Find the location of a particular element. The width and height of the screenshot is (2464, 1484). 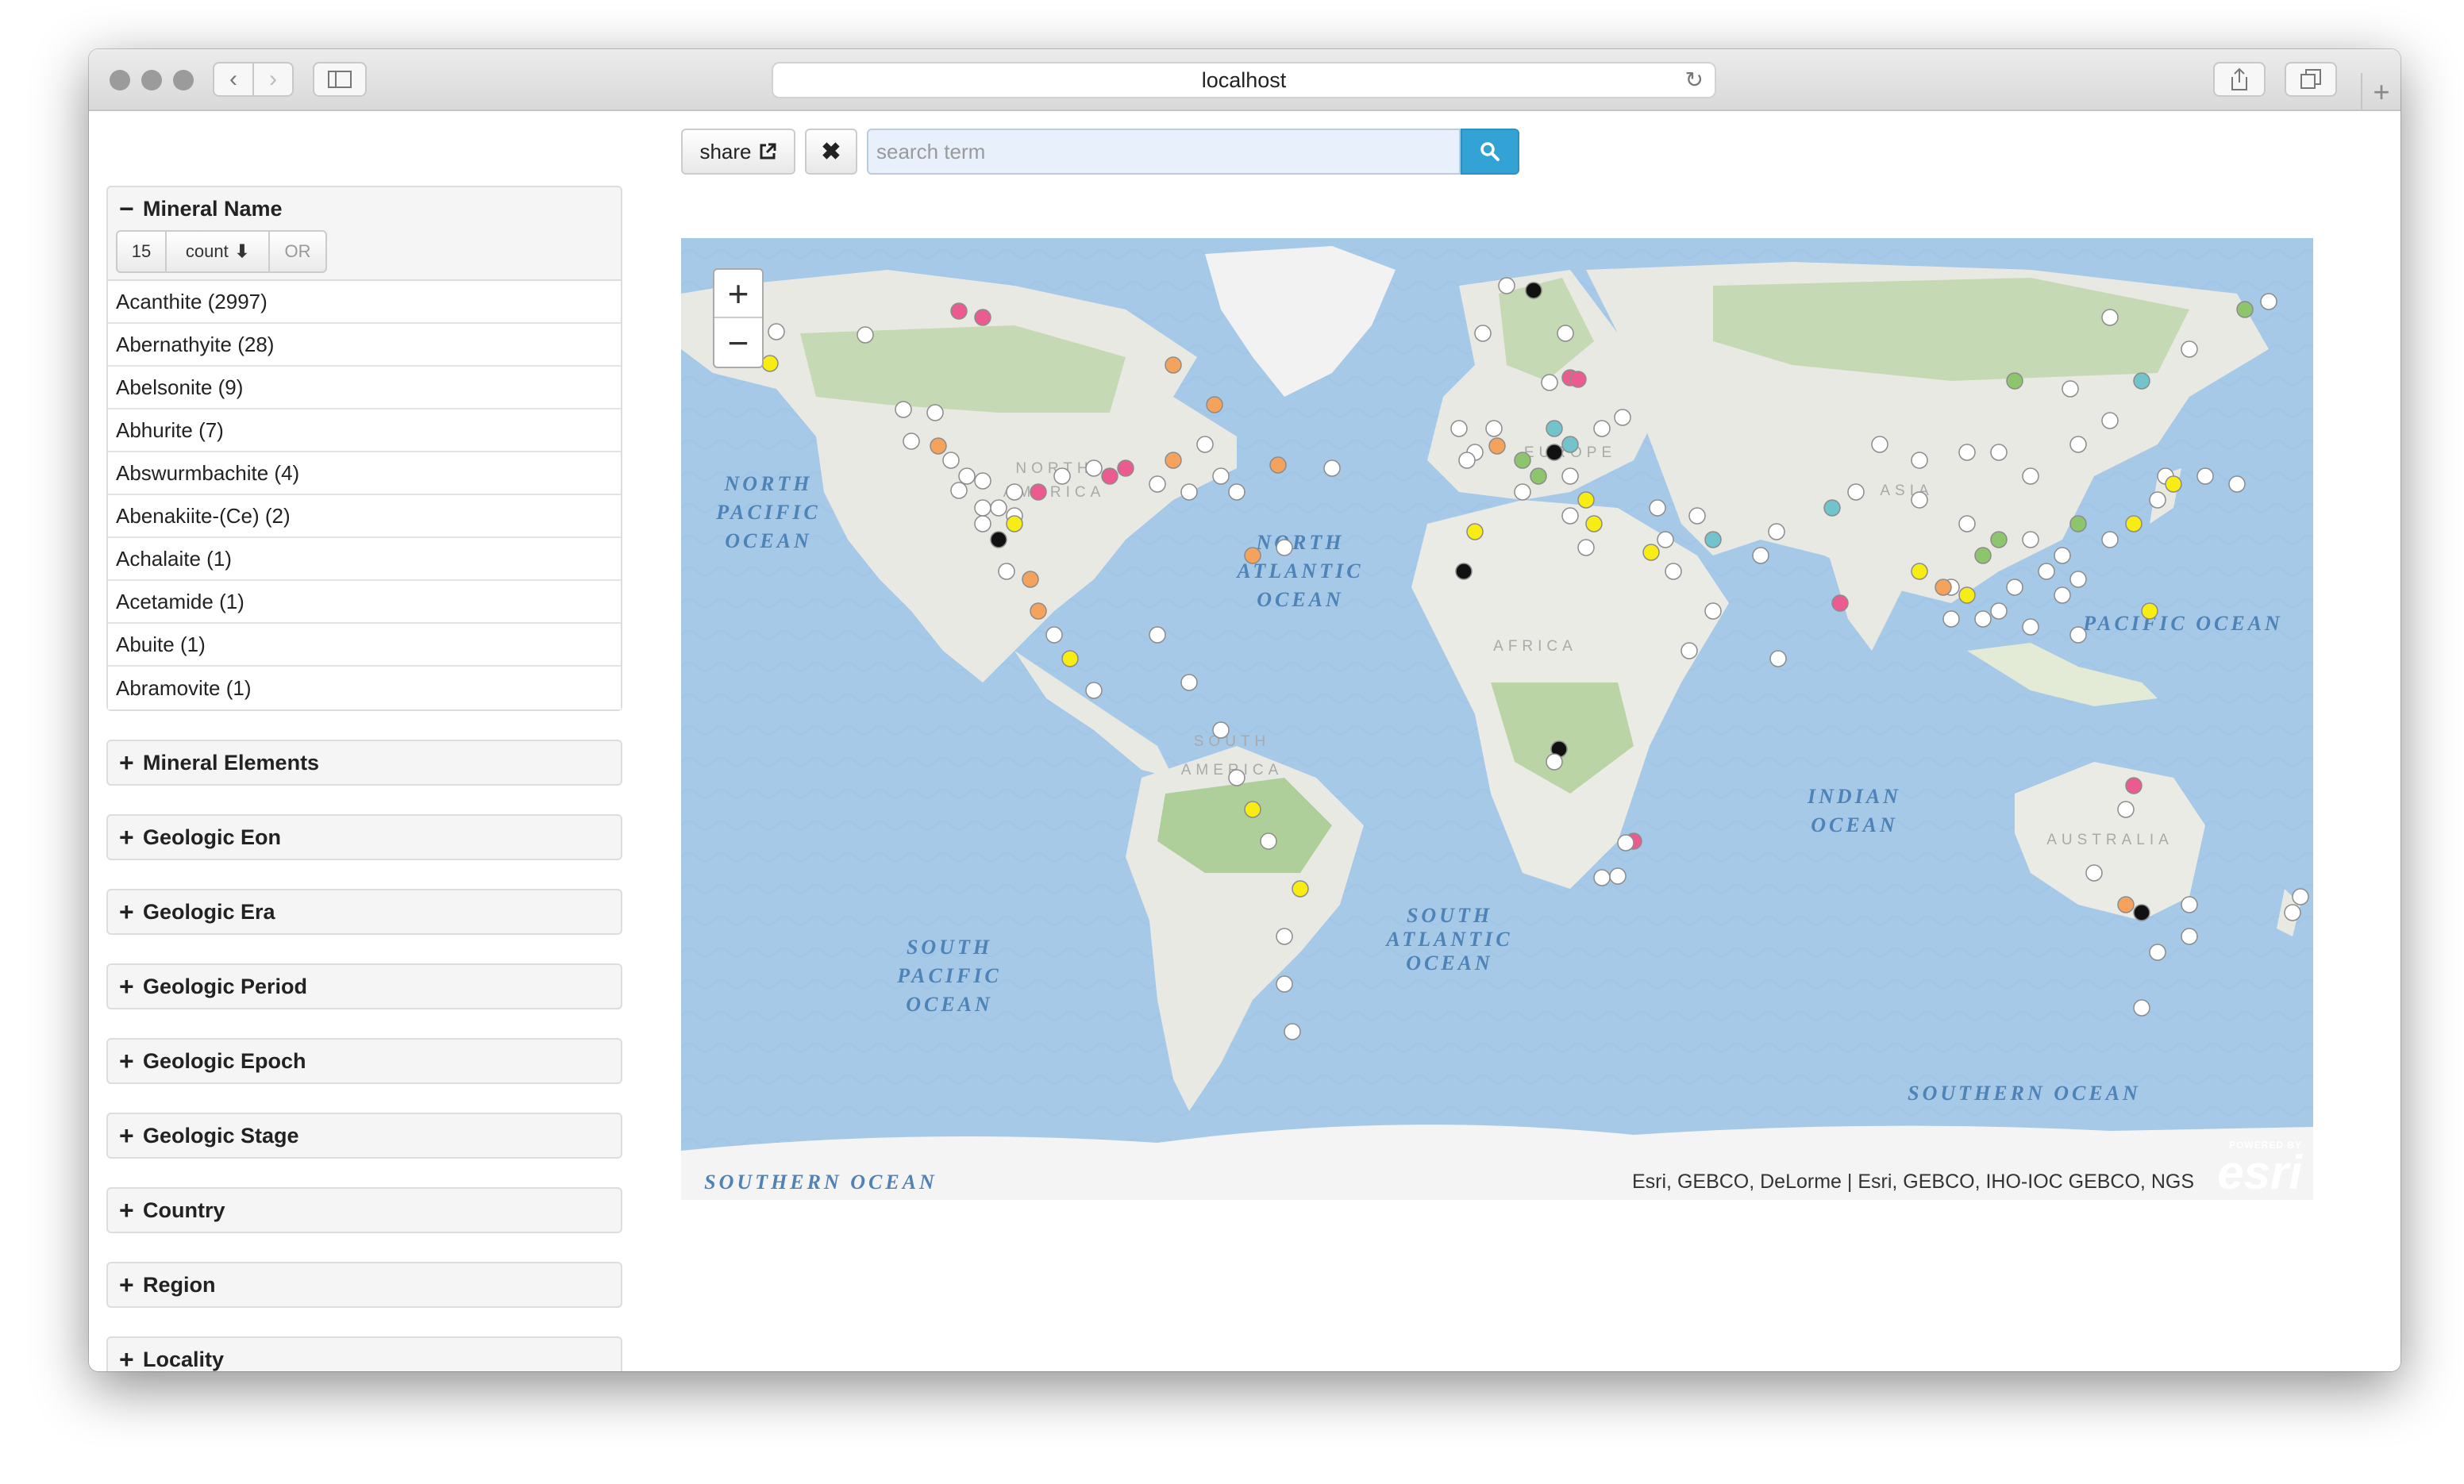

zoom-out-button: − is located at coordinates (738, 342).